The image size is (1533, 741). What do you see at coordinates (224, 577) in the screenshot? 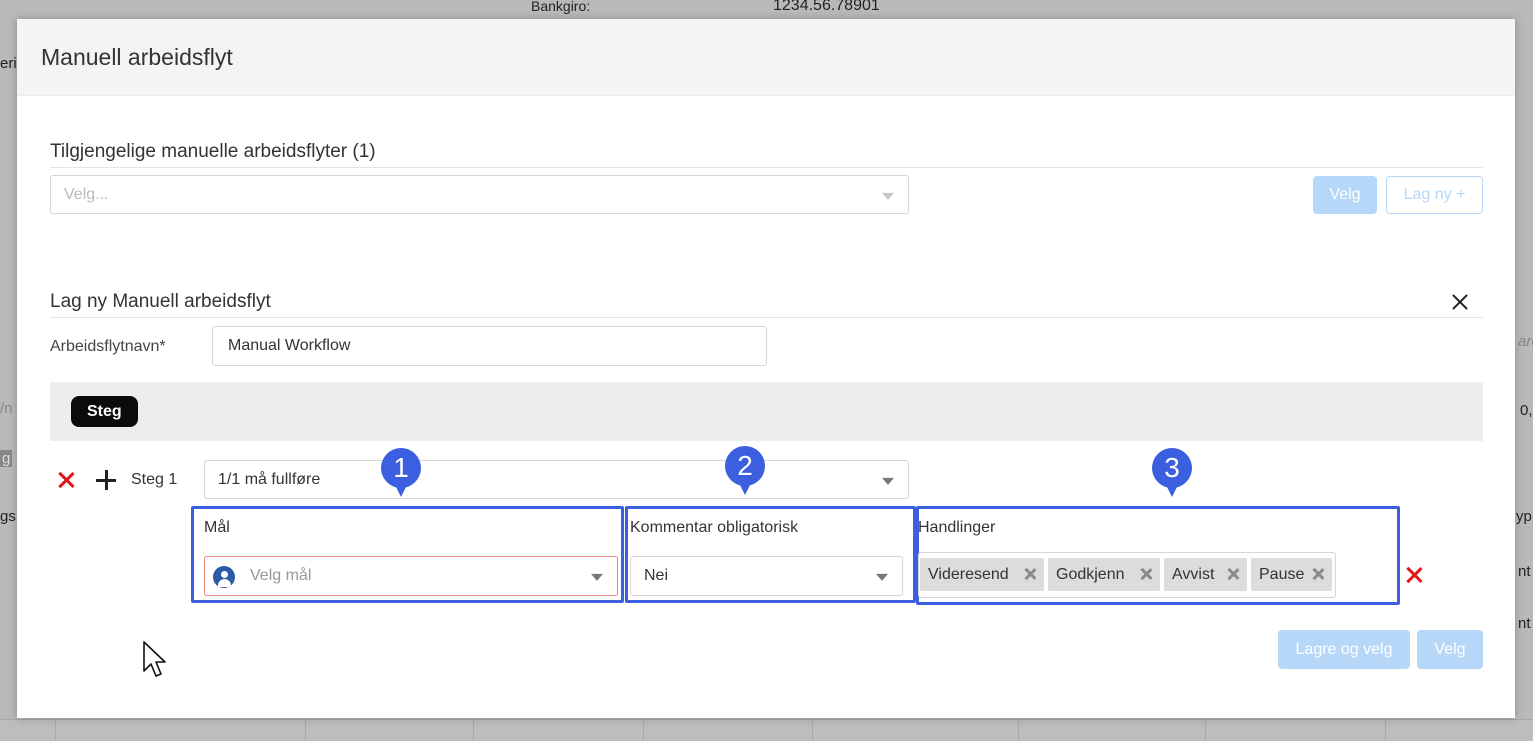
I see `user-icon` at bounding box center [224, 577].